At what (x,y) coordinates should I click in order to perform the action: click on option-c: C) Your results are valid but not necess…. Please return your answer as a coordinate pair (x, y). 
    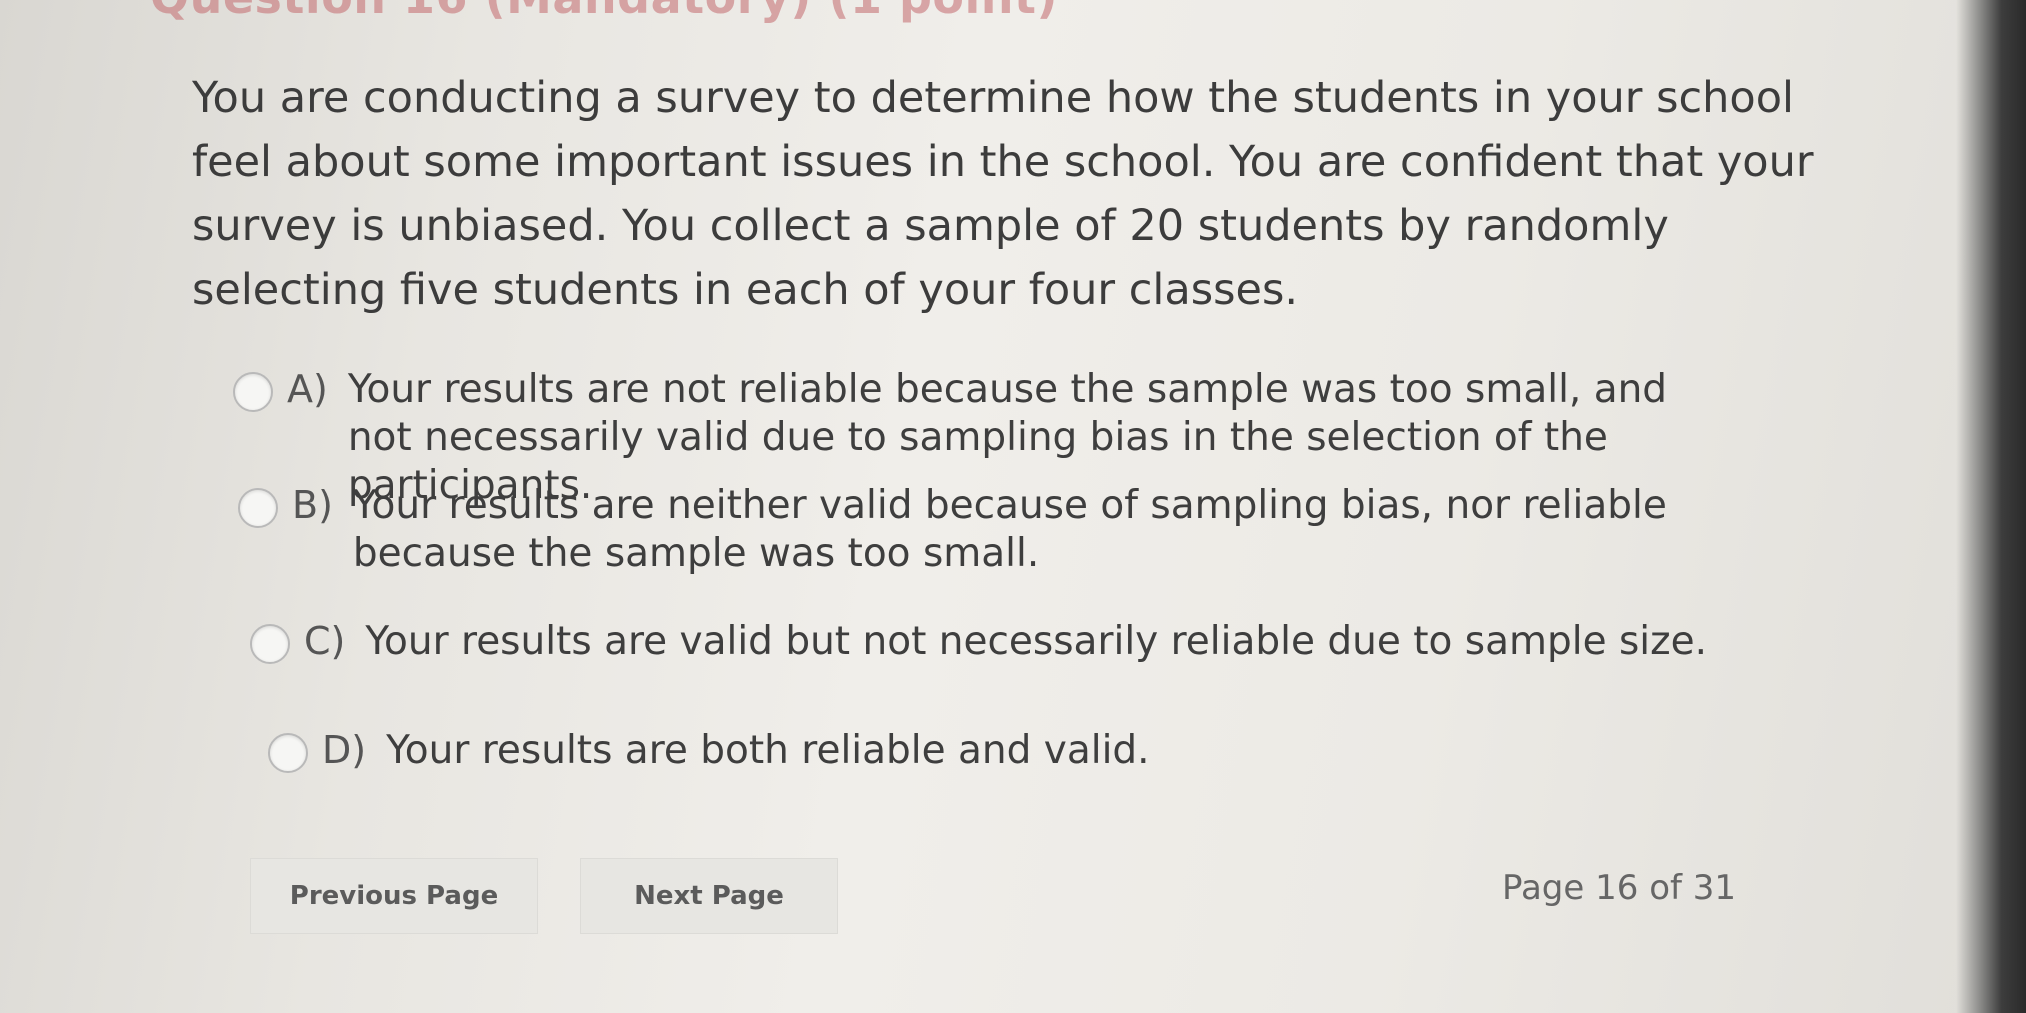
    Looking at the image, I should click on (1000, 642).